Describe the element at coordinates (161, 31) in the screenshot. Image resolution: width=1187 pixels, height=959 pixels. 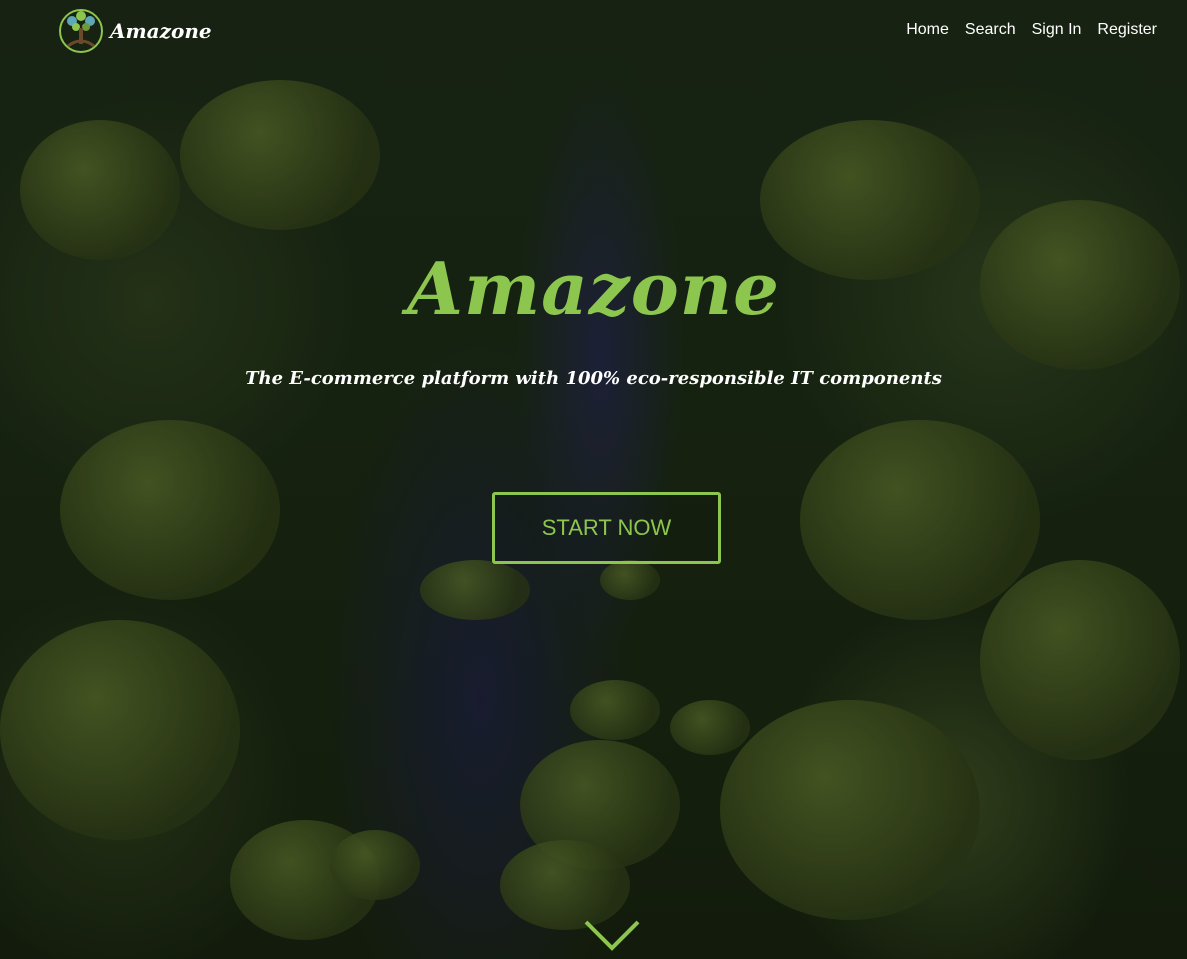
I see `brand-name: Amazone` at that location.